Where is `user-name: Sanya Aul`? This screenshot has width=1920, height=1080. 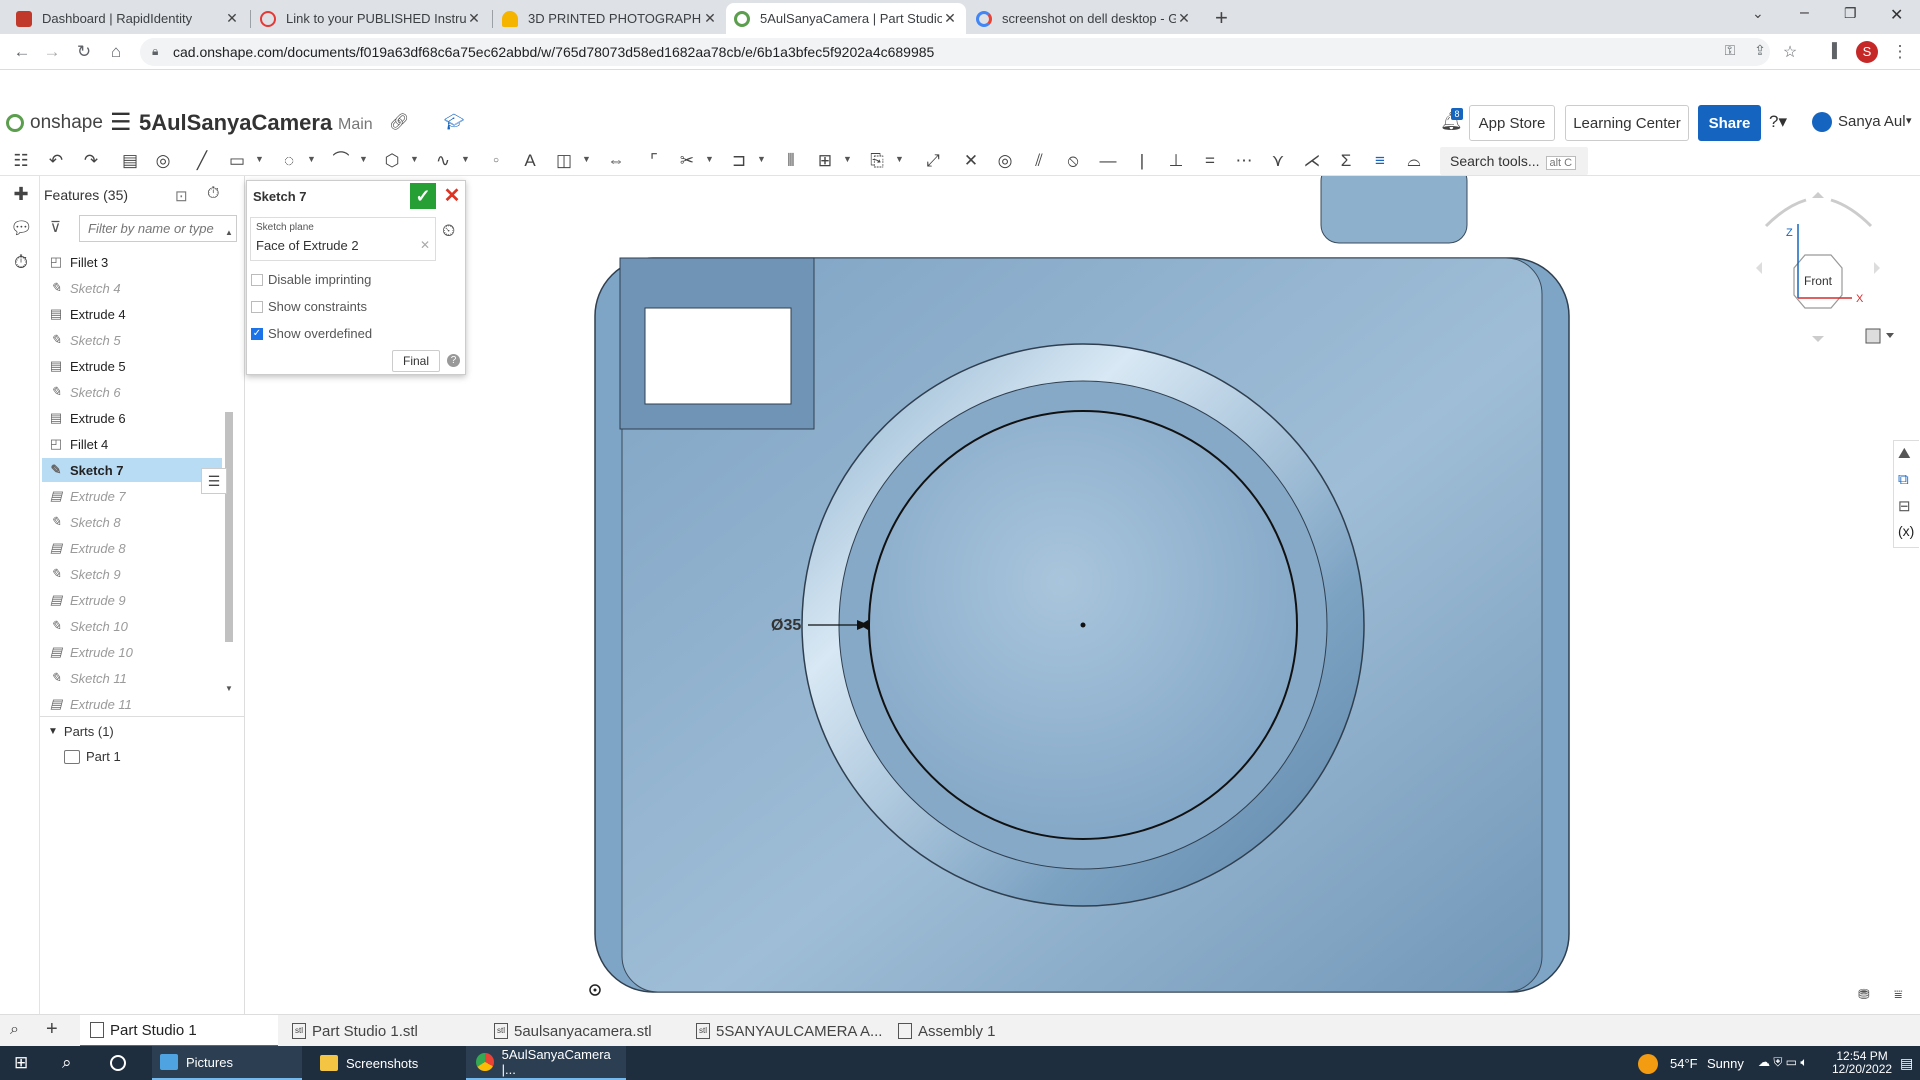 user-name: Sanya Aul is located at coordinates (1872, 121).